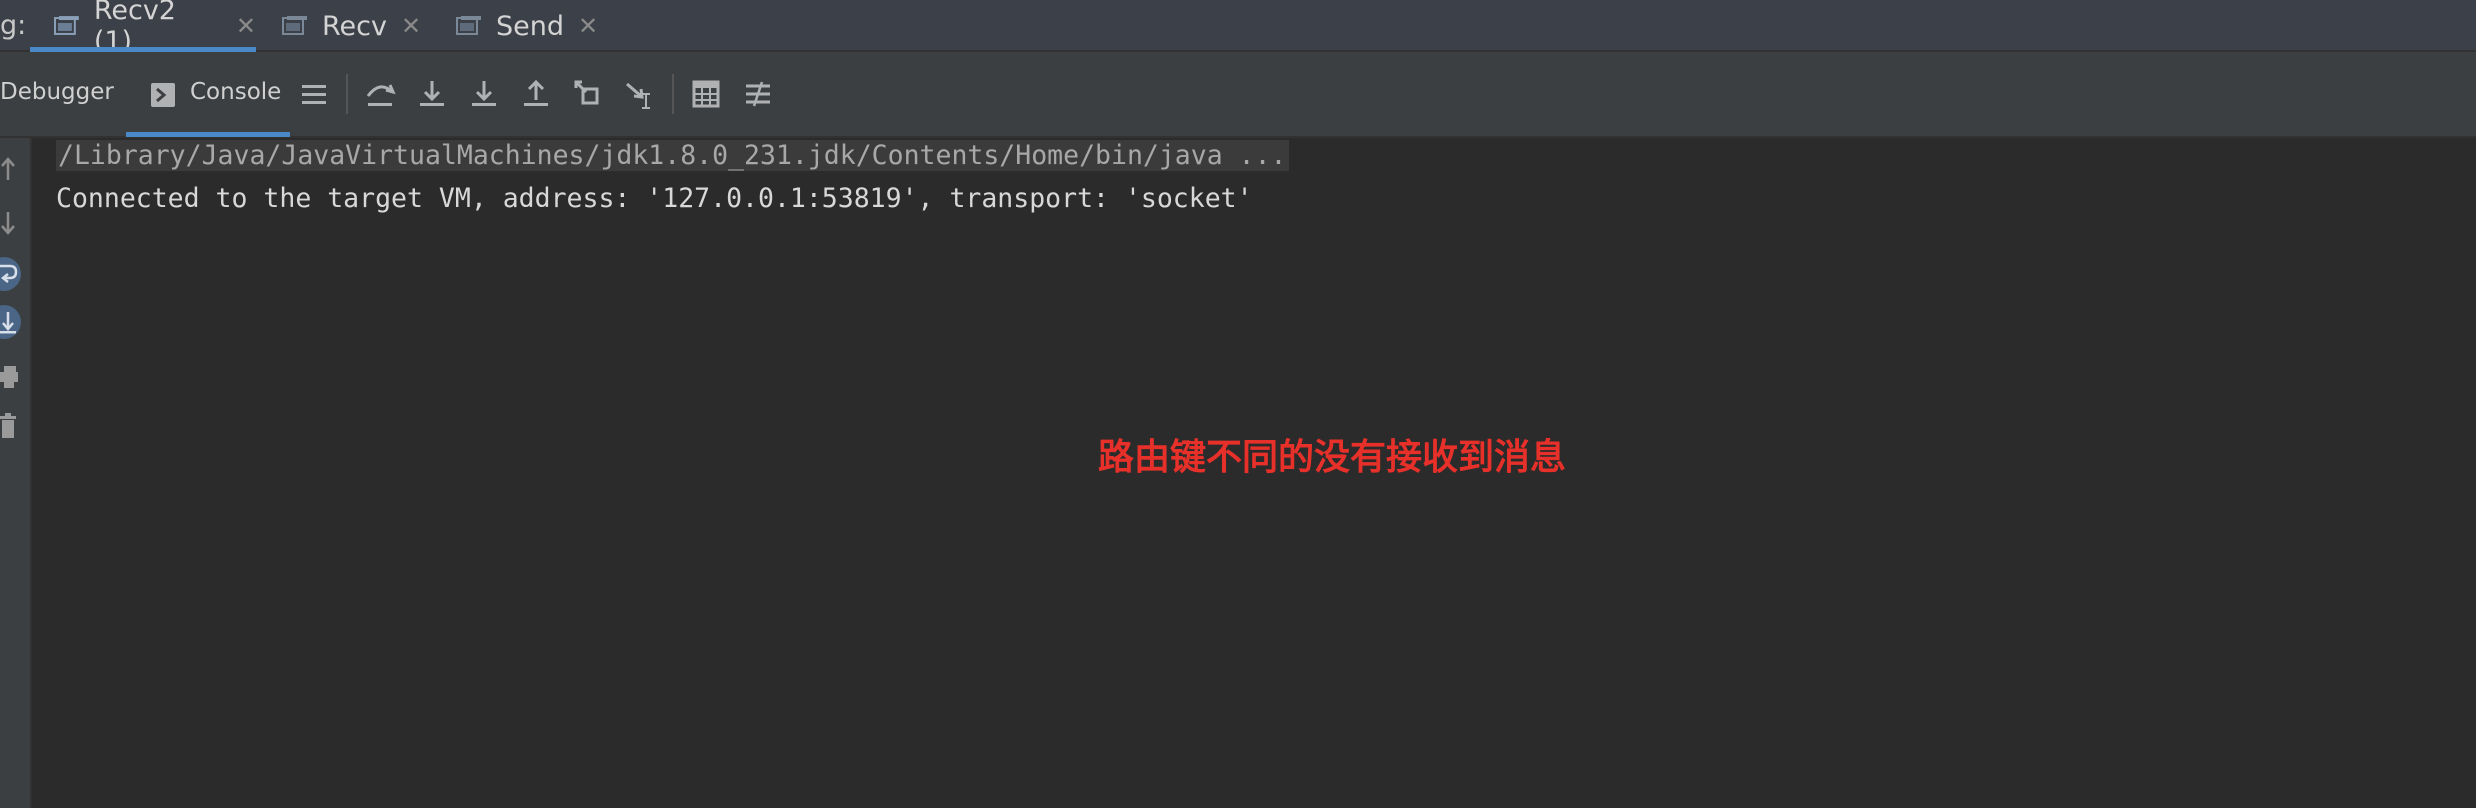 This screenshot has width=2476, height=808. What do you see at coordinates (13, 222) in the screenshot?
I see `down-arrow-icon` at bounding box center [13, 222].